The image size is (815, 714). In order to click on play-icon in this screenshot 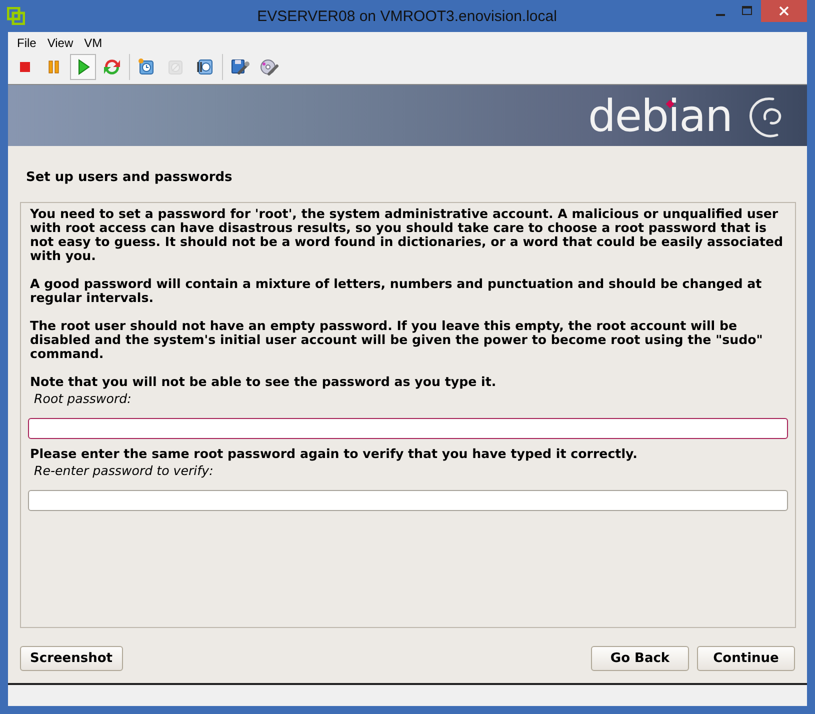, I will do `click(83, 67)`.